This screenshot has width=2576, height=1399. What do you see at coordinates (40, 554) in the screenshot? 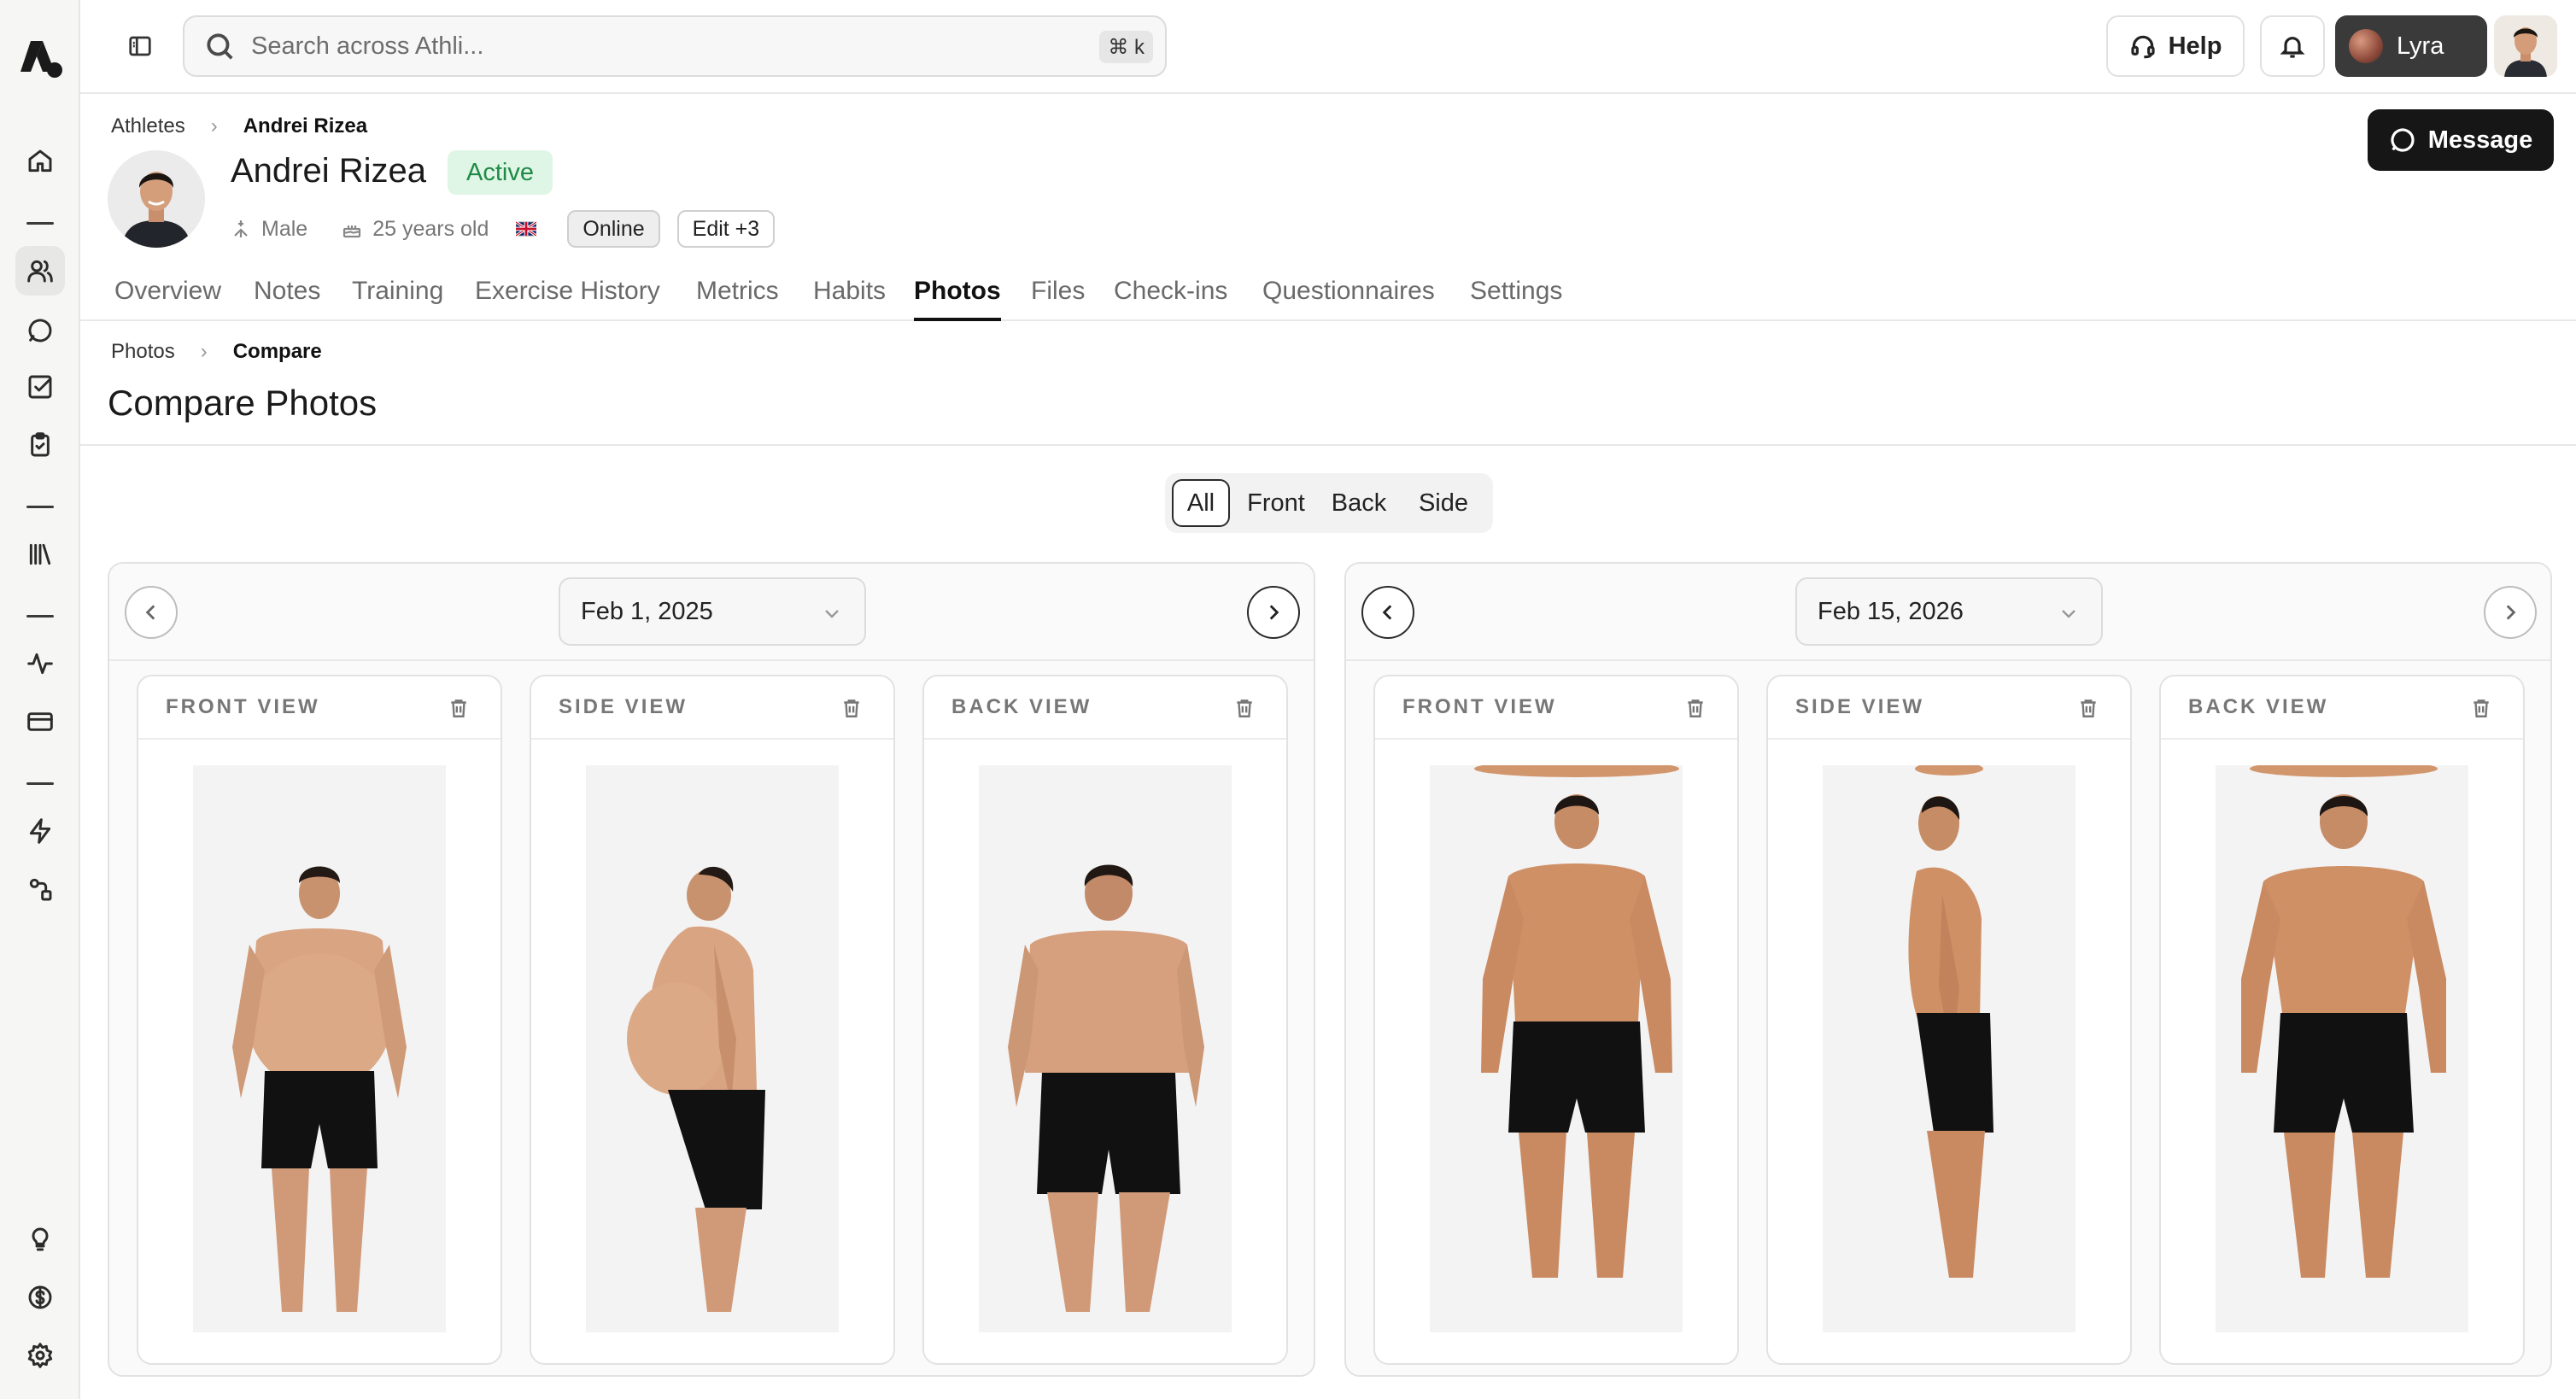
I see `library-icon` at bounding box center [40, 554].